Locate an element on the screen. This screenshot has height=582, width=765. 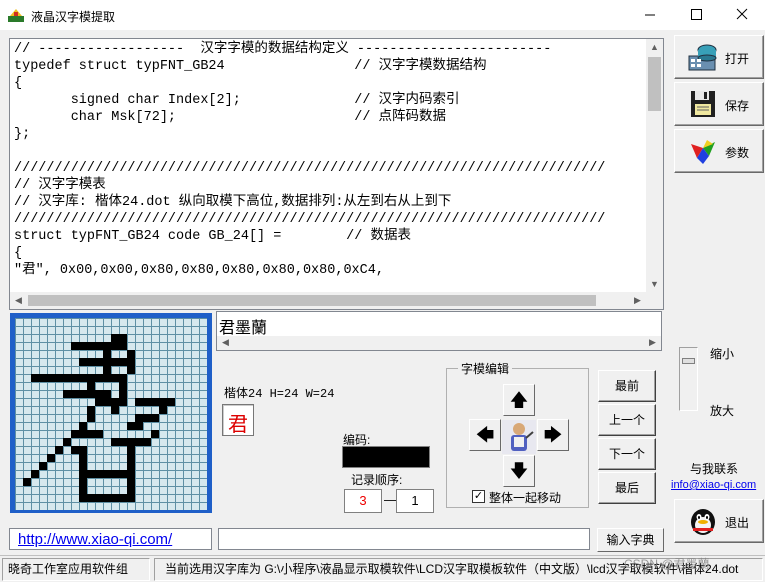
dictionary-input is located at coordinates (404, 539).